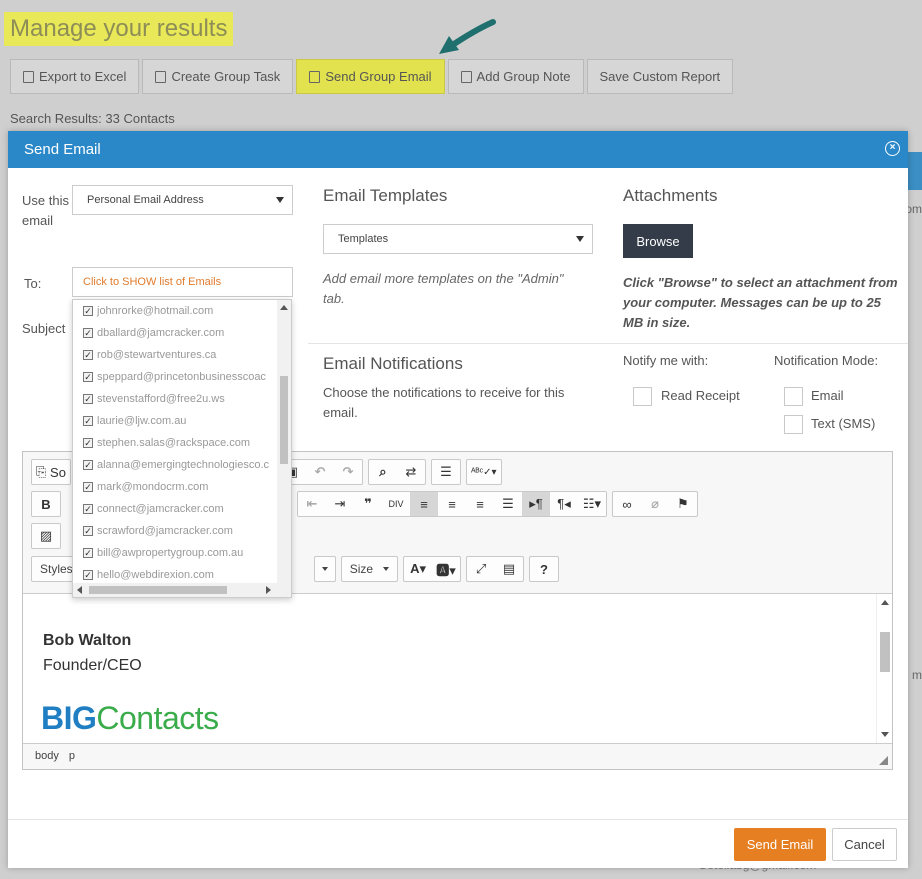  I want to click on editor-scrollbar, so click(884, 668).